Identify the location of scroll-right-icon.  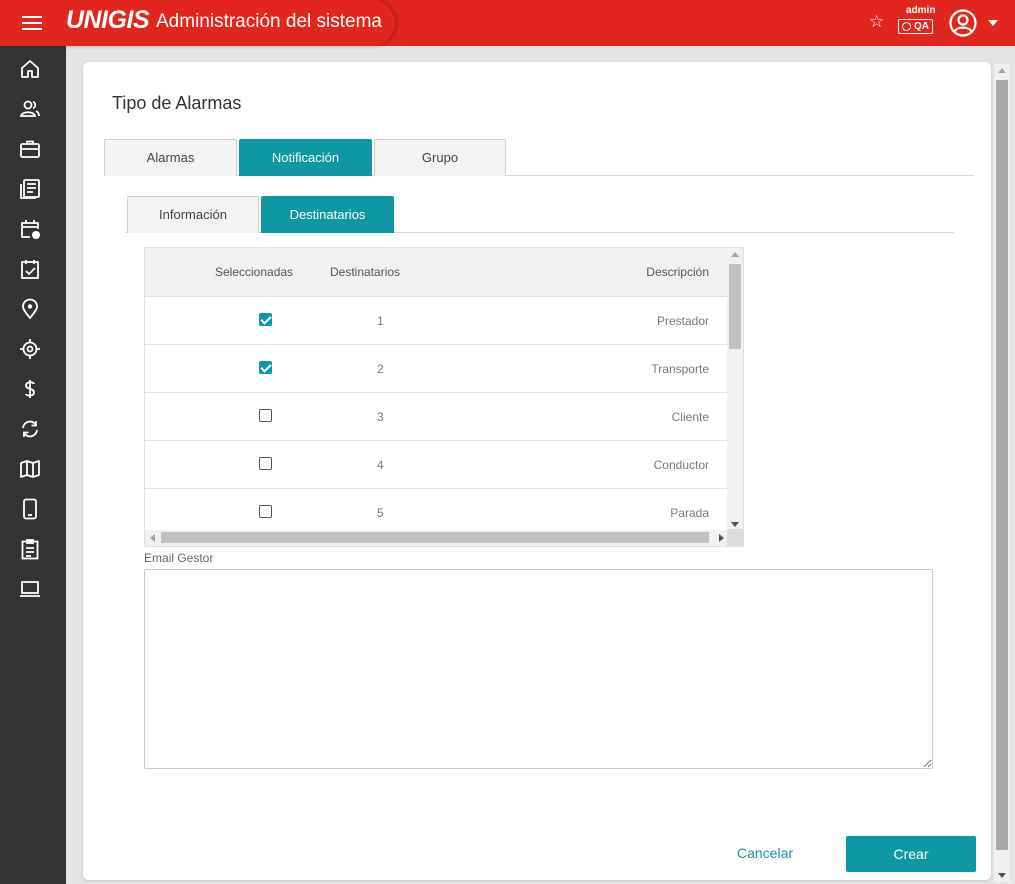
(721, 538).